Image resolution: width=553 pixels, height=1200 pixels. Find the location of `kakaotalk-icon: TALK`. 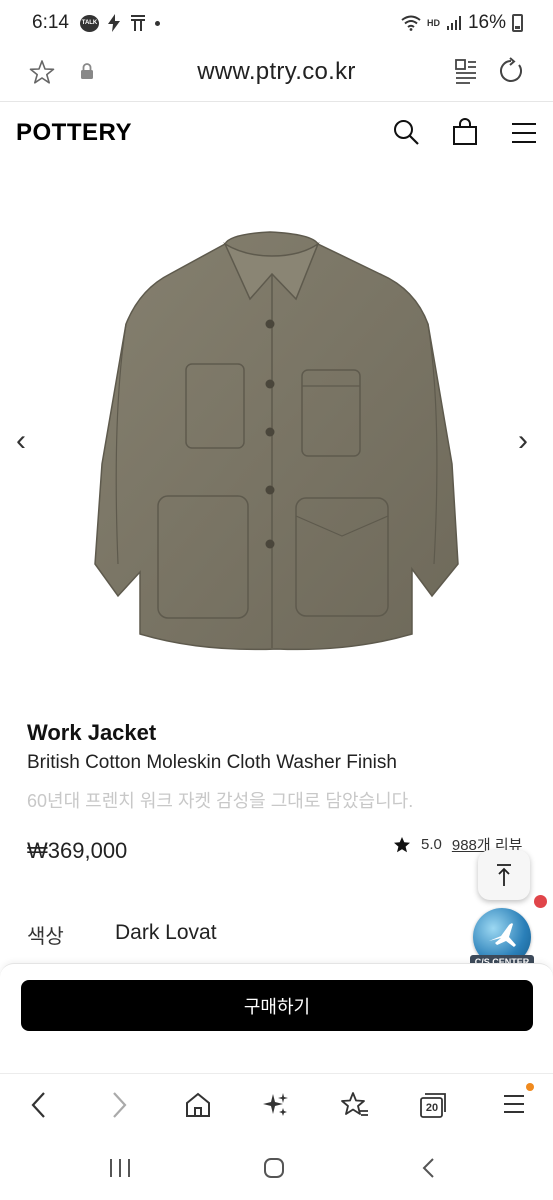

kakaotalk-icon: TALK is located at coordinates (89, 23).